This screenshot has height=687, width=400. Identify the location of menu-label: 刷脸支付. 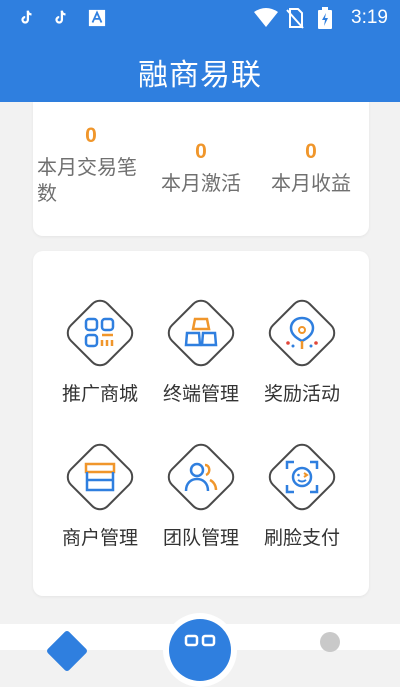
(301, 538).